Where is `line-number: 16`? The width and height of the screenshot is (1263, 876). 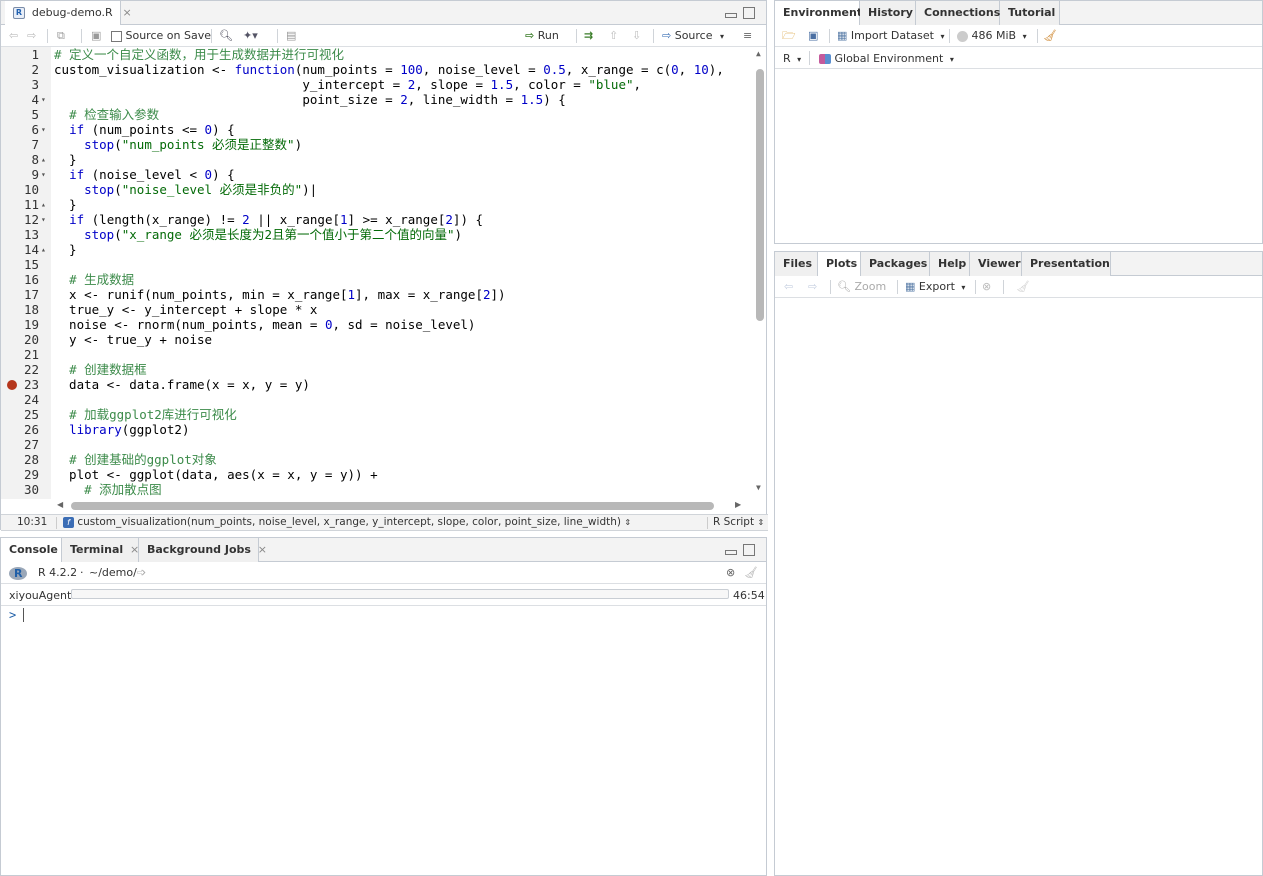 line-number: 16 is located at coordinates (20, 279).